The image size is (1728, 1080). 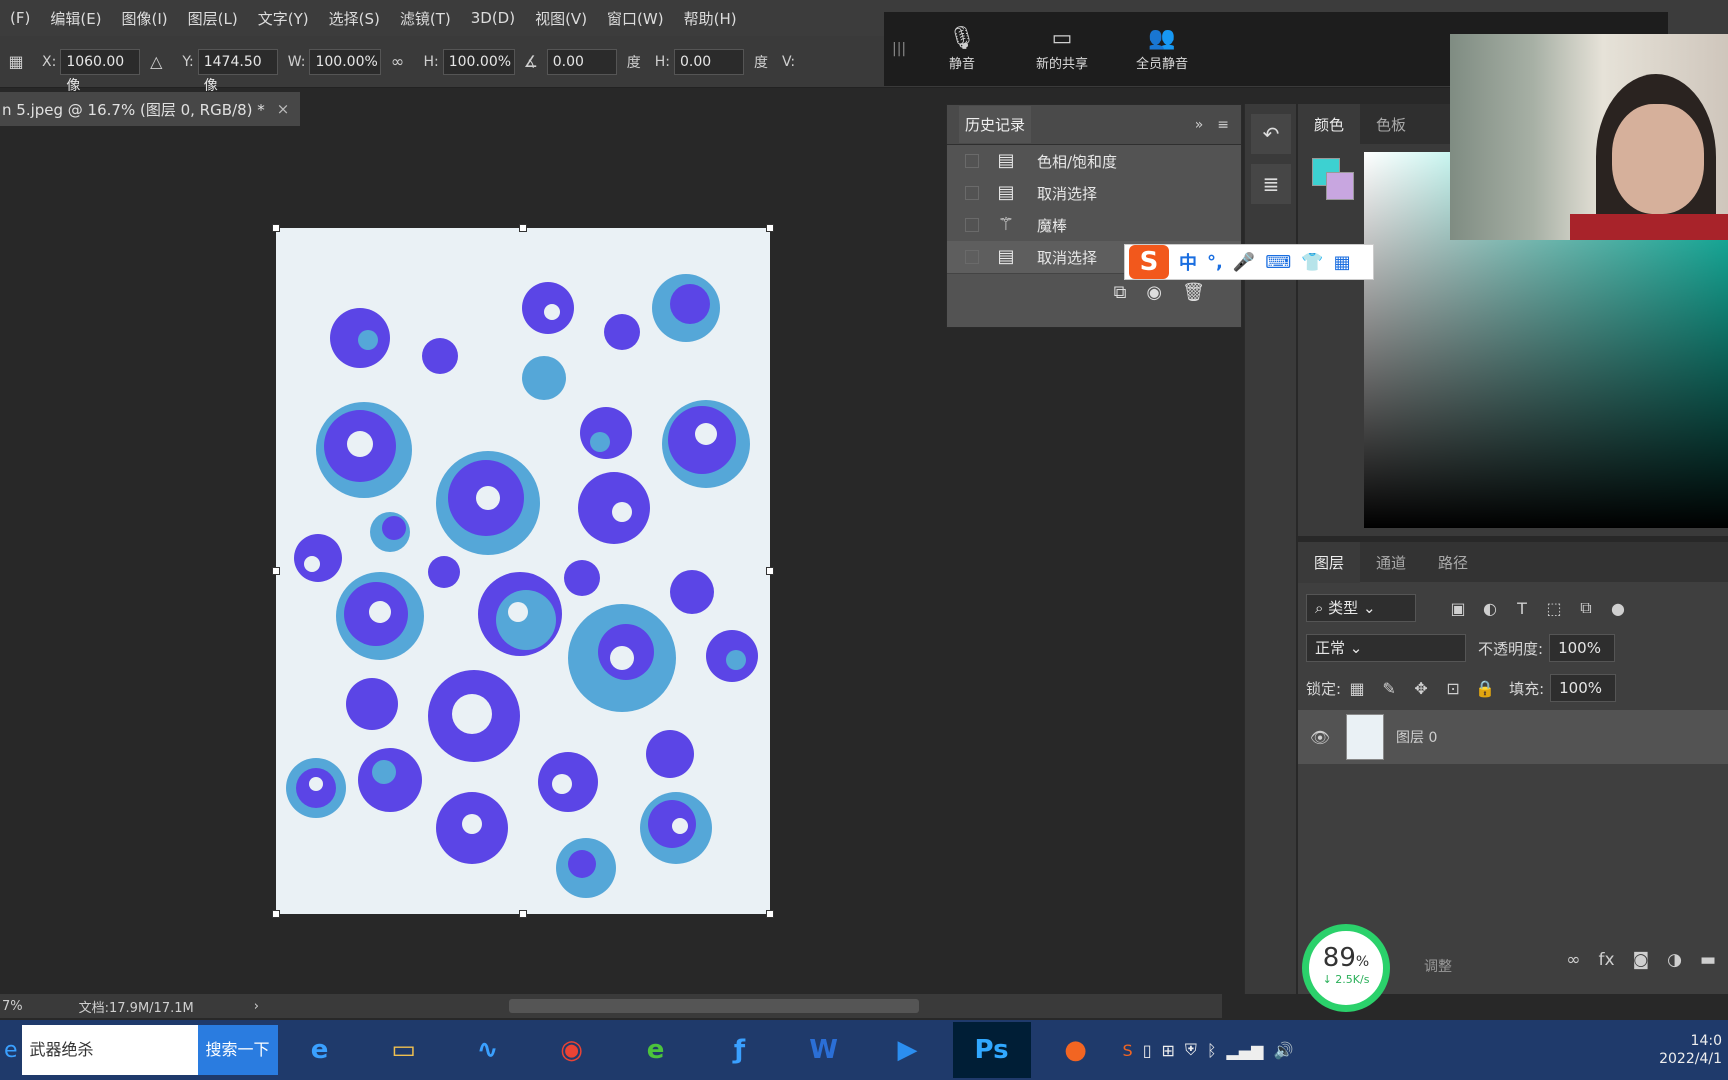 I want to click on sogou-tray-icon: S, so click(x=1128, y=1050).